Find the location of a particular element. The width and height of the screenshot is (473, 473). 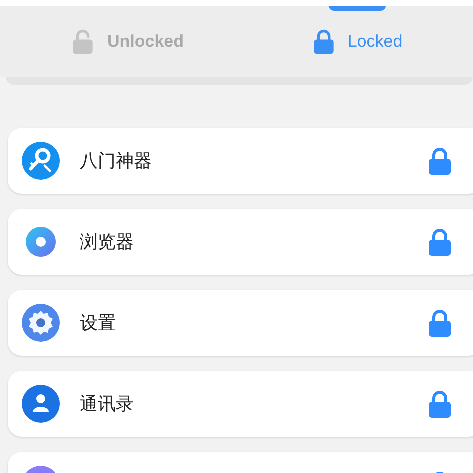

app-name: 设置 is located at coordinates (98, 323).